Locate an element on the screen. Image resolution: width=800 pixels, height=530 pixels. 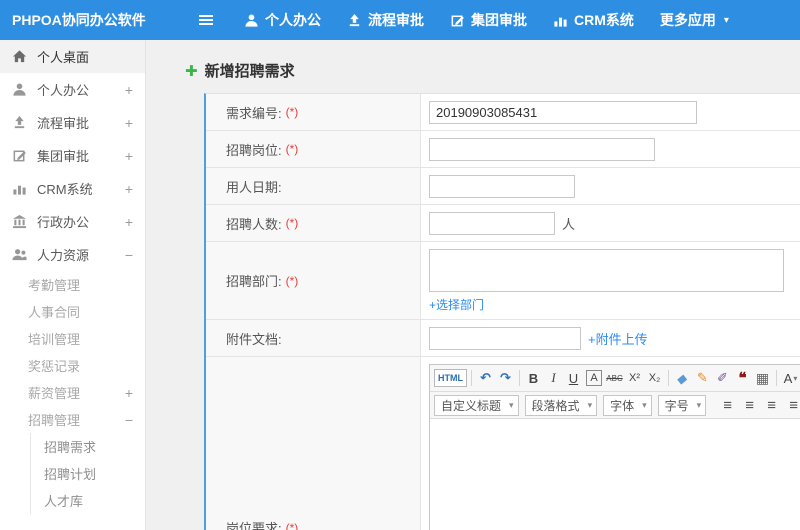
nav-label: 更多应用 is located at coordinates (687, 20).